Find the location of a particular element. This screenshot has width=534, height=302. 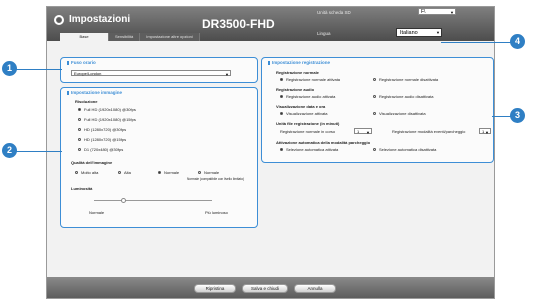

language-value: Italiano is located at coordinates (409, 33).